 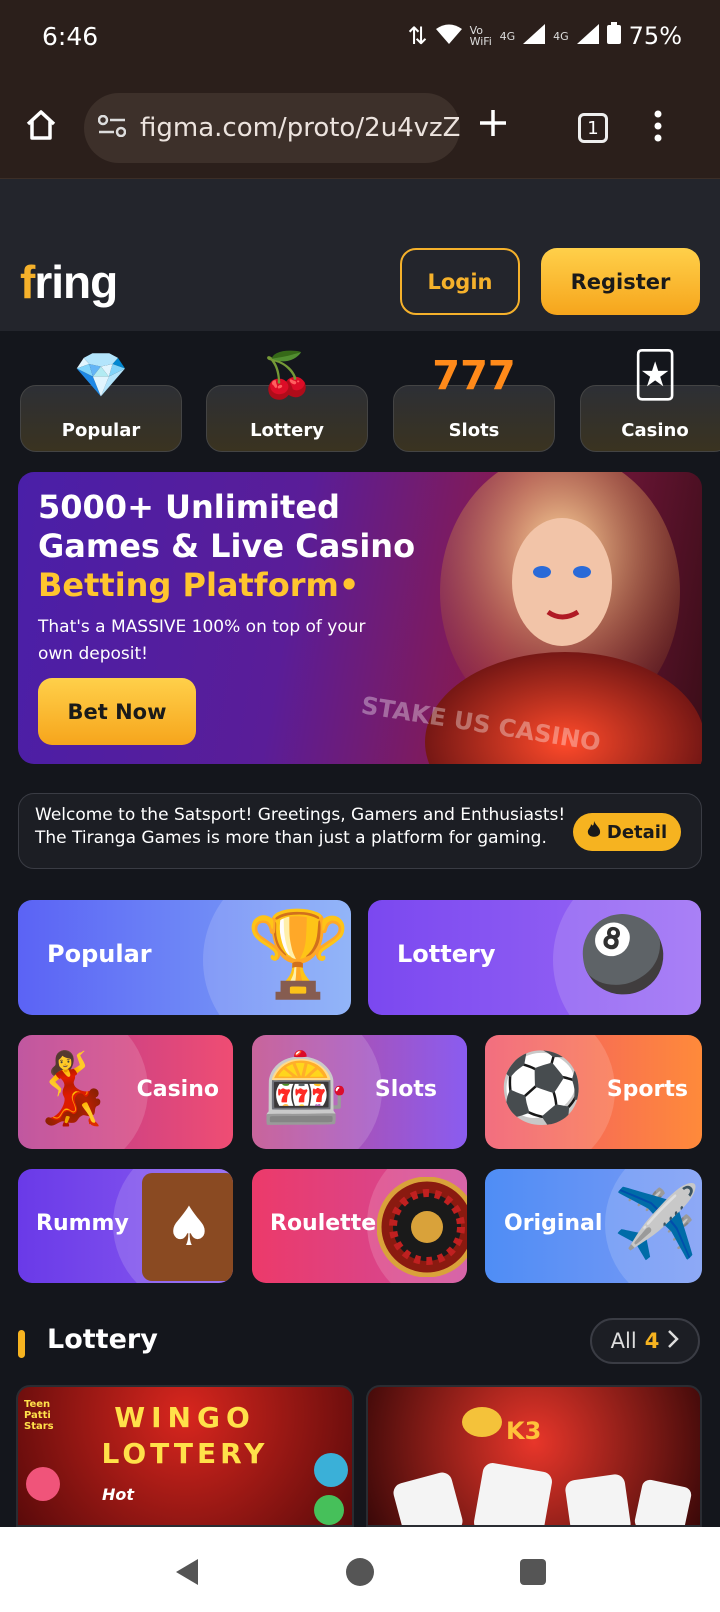 I want to click on all-count: 4, so click(x=652, y=1341).